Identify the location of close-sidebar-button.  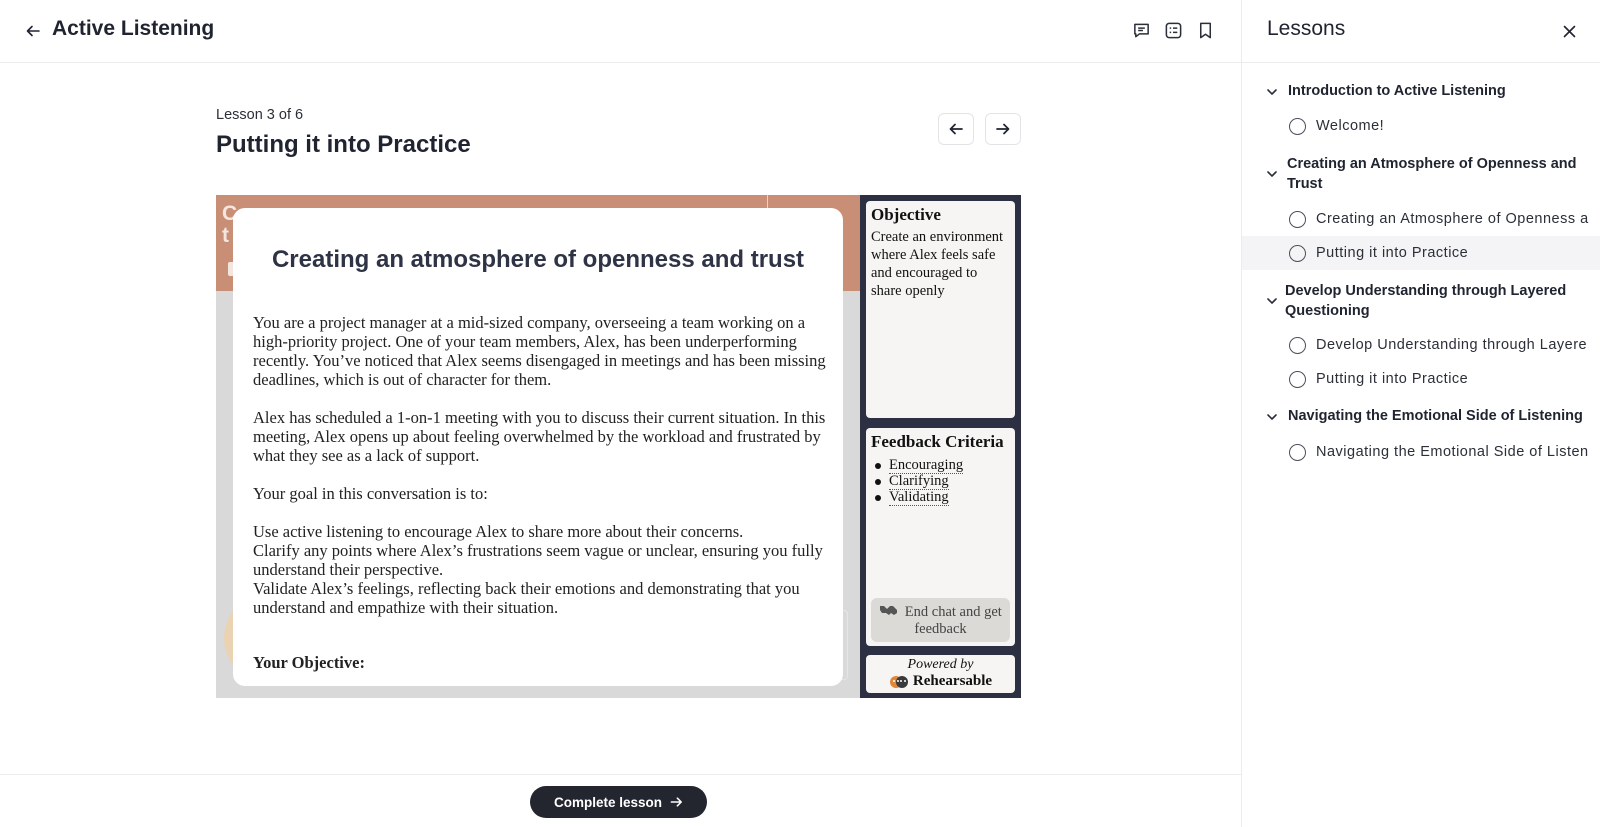
(1569, 31).